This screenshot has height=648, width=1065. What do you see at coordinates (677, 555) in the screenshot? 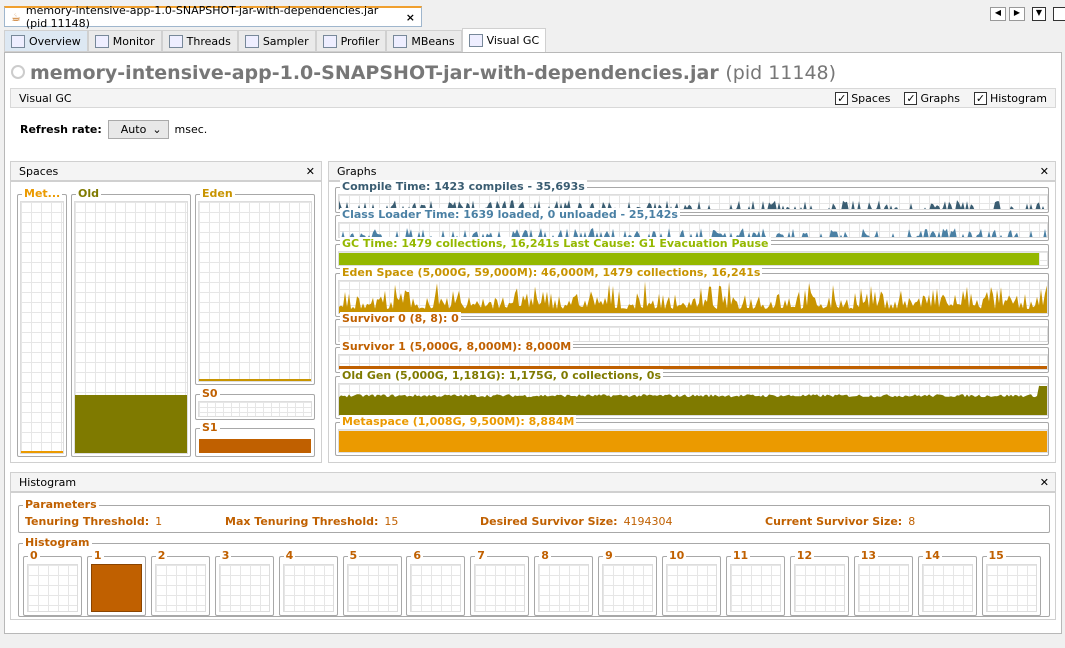
I see `bin-label: 10` at bounding box center [677, 555].